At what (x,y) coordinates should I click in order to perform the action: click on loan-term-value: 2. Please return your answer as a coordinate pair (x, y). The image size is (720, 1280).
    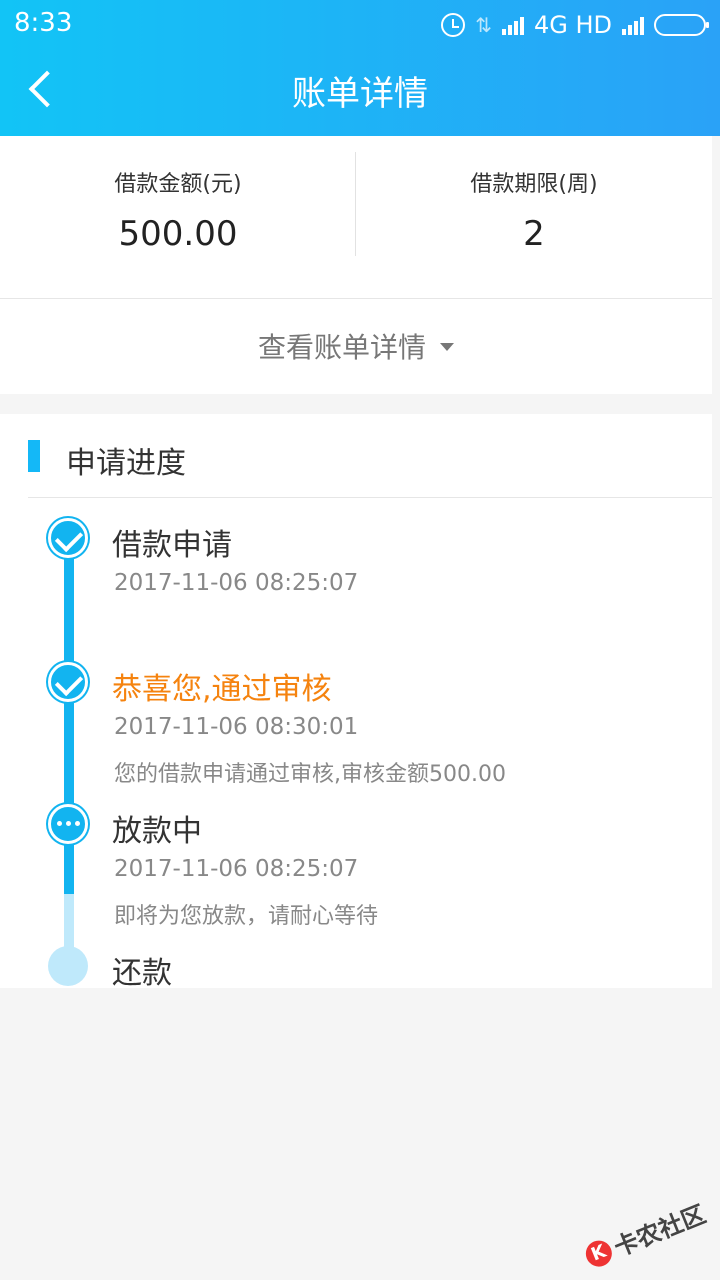
    Looking at the image, I should click on (534, 234).